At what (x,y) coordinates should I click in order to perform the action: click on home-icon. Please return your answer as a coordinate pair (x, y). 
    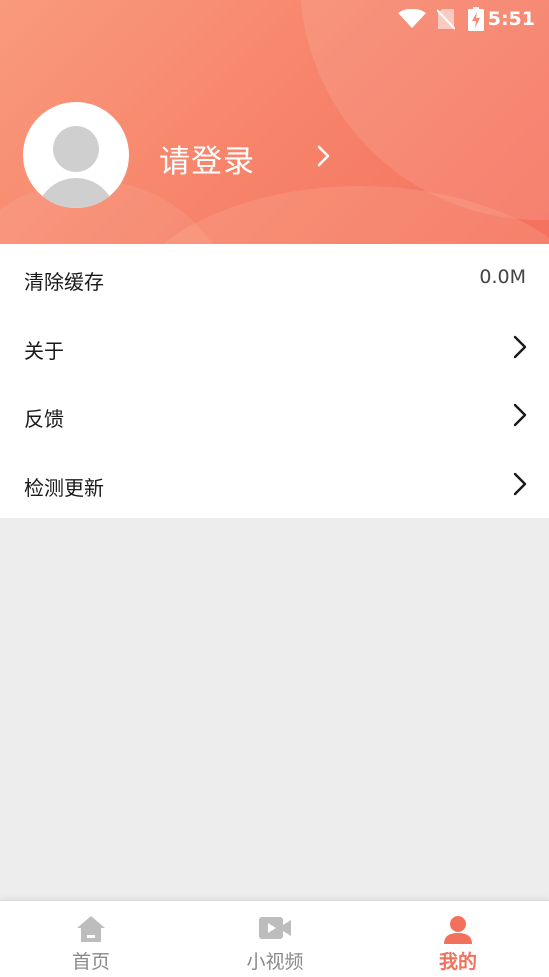
    Looking at the image, I should click on (91, 929).